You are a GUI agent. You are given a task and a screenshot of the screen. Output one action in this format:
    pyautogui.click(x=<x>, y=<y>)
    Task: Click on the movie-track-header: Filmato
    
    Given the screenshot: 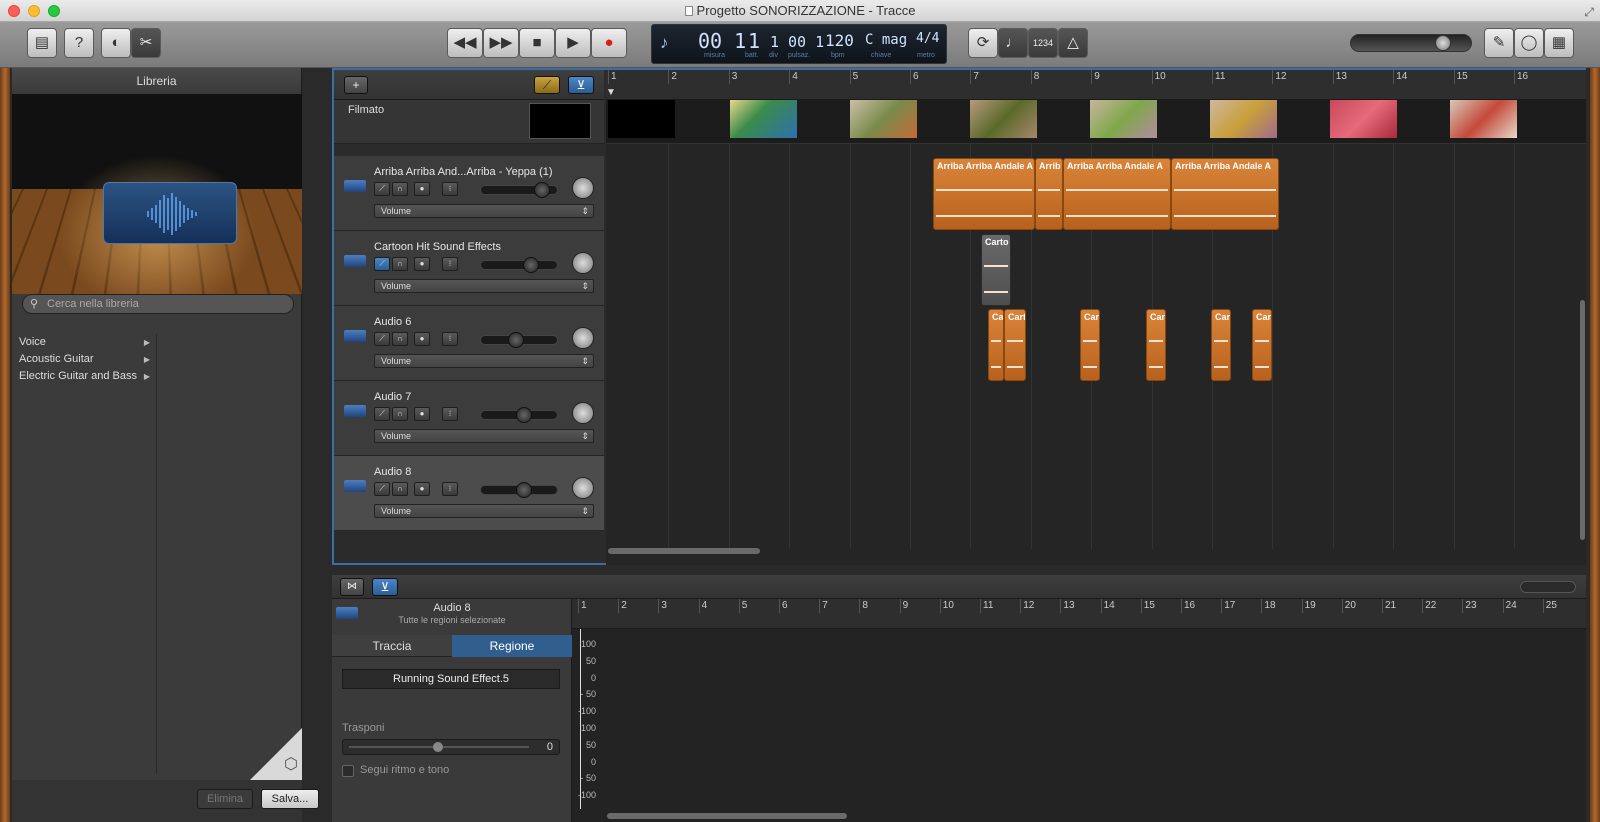 What is the action you would take?
    pyautogui.click(x=469, y=122)
    